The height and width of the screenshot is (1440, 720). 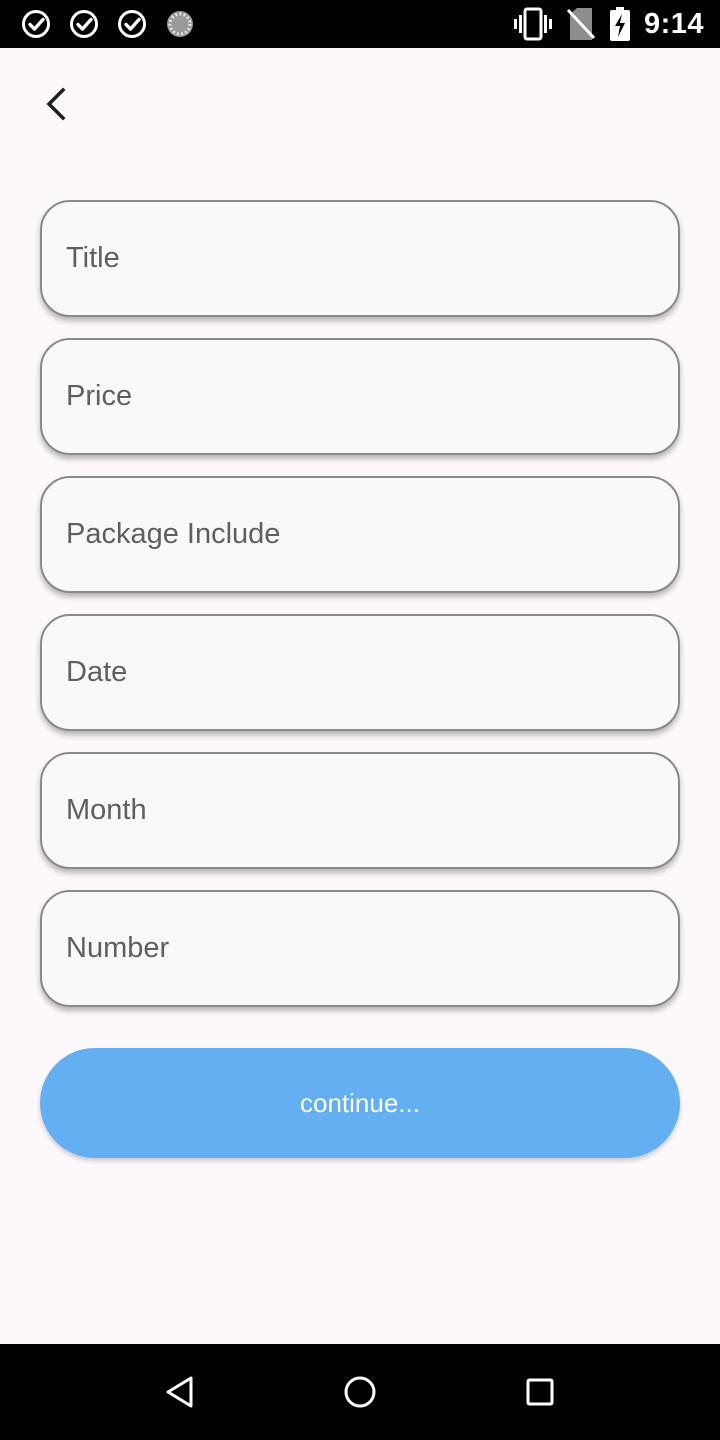 What do you see at coordinates (372, 672) in the screenshot?
I see `date-input` at bounding box center [372, 672].